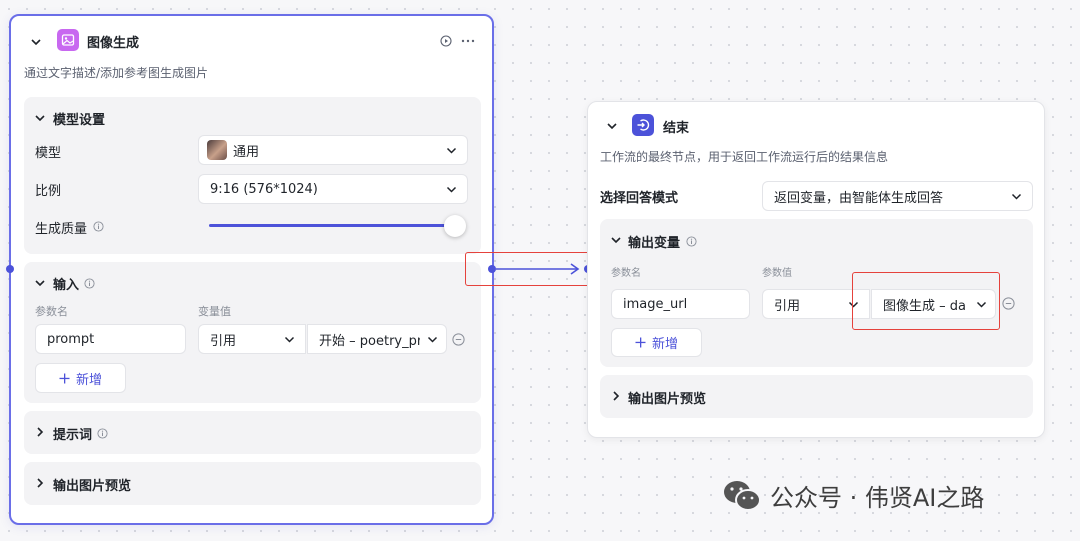 The image size is (1080, 541). Describe the element at coordinates (816, 396) in the screenshot. I see `end-output-preview-section: 输出图片预览` at that location.